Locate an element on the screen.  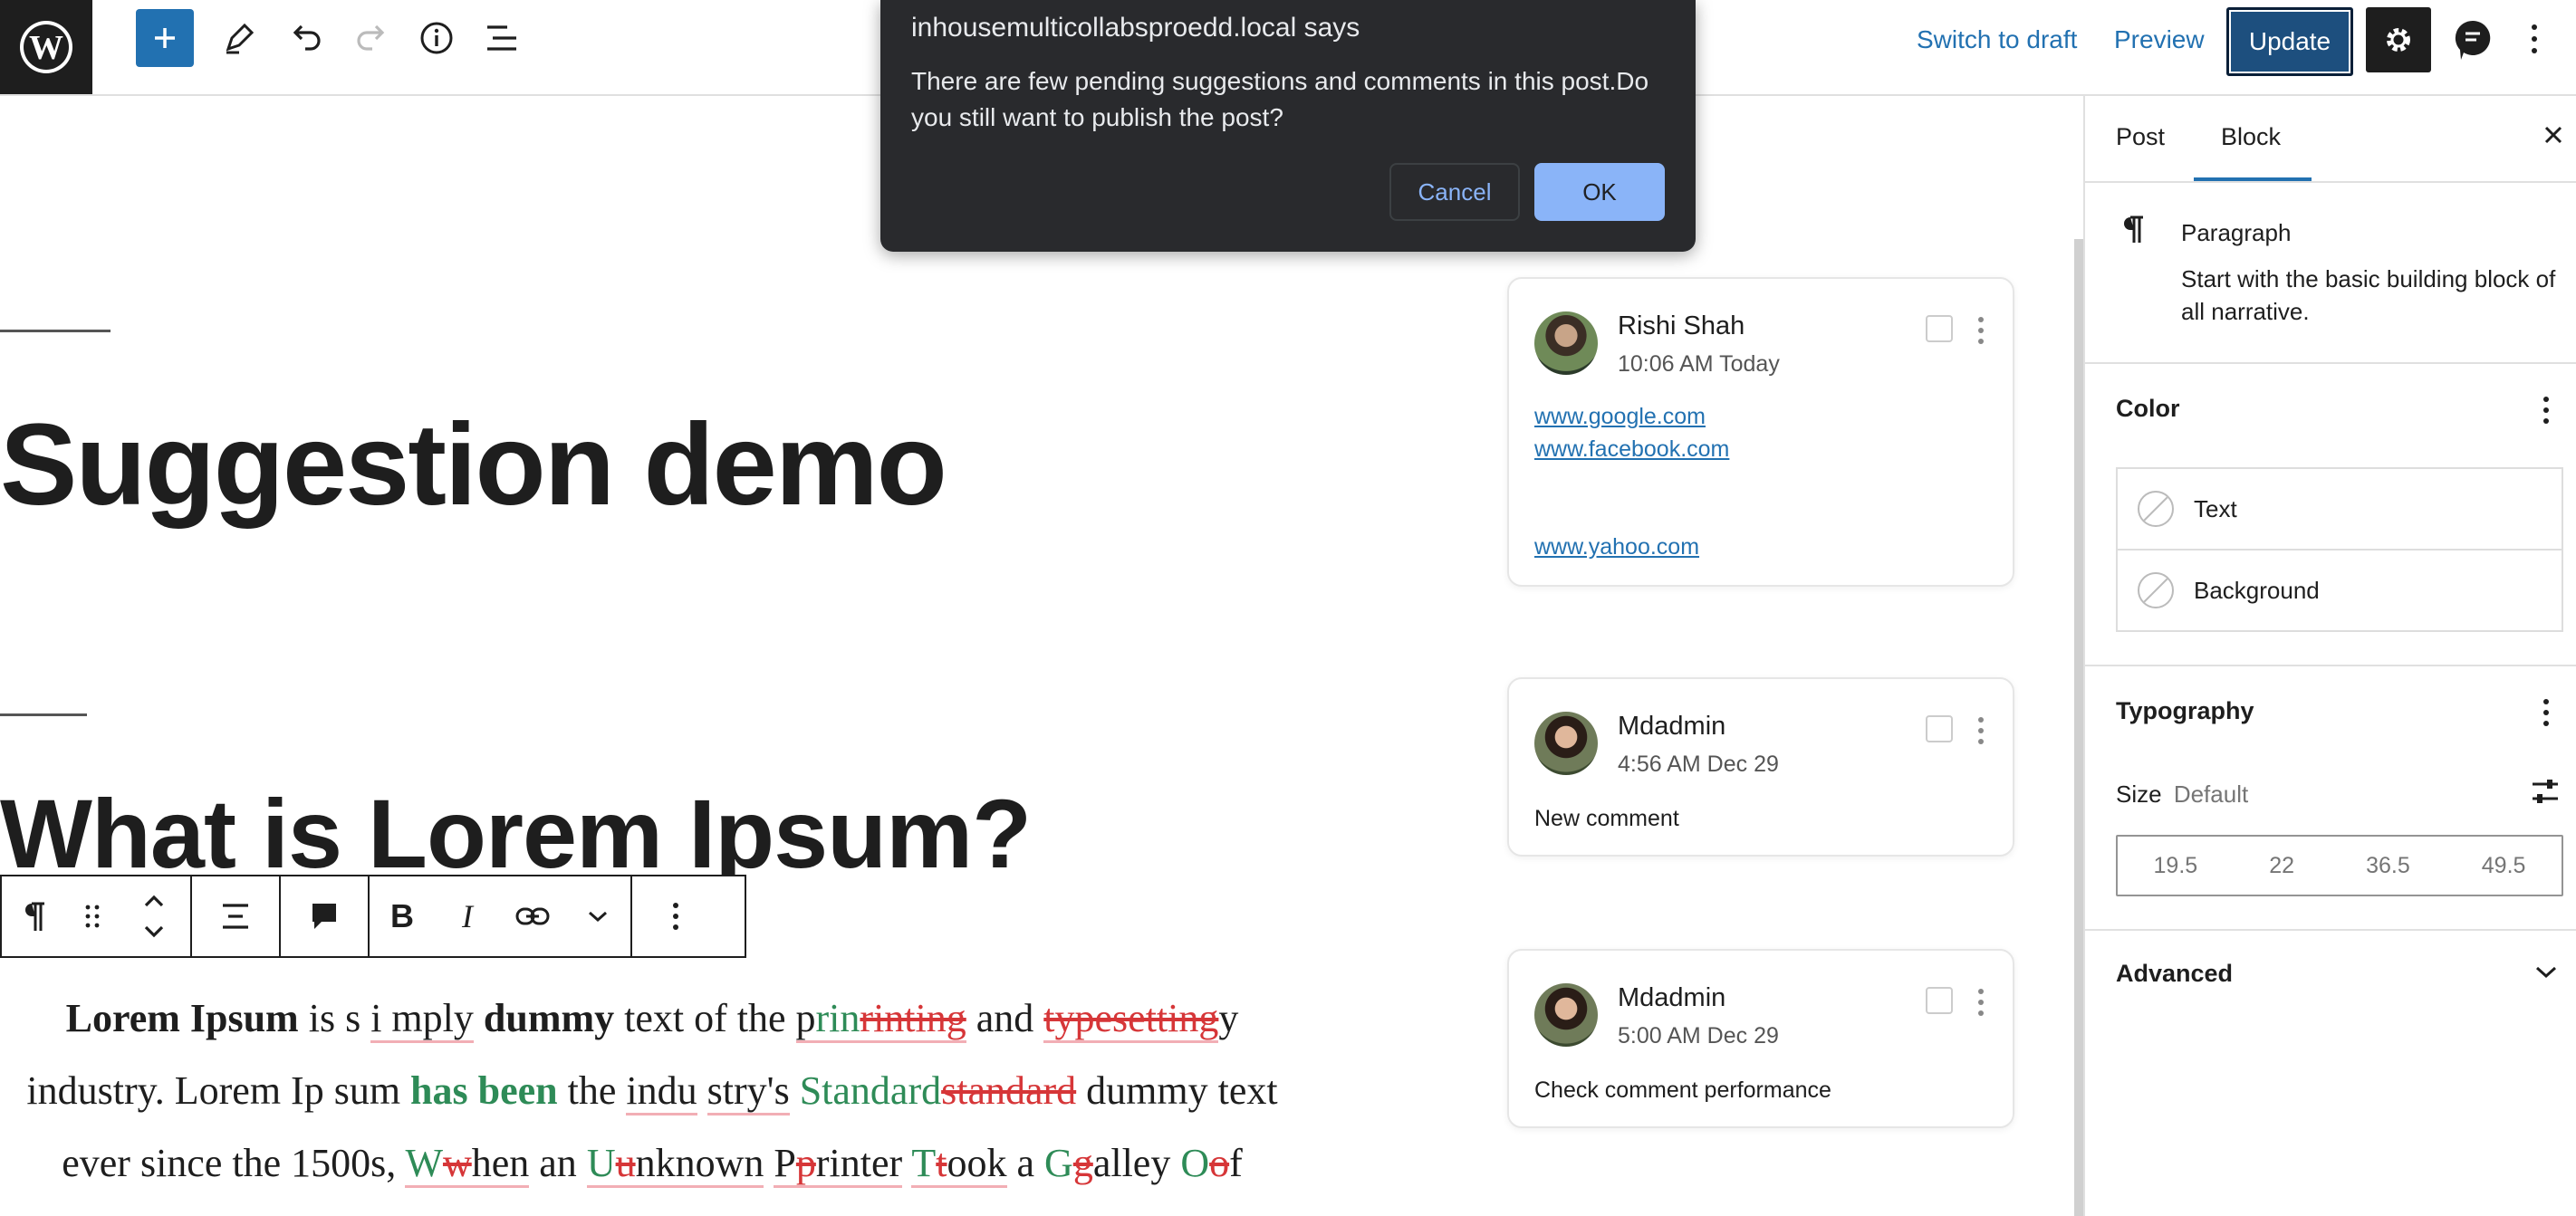
advanced-panel-title: Advanced is located at coordinates (2174, 974).